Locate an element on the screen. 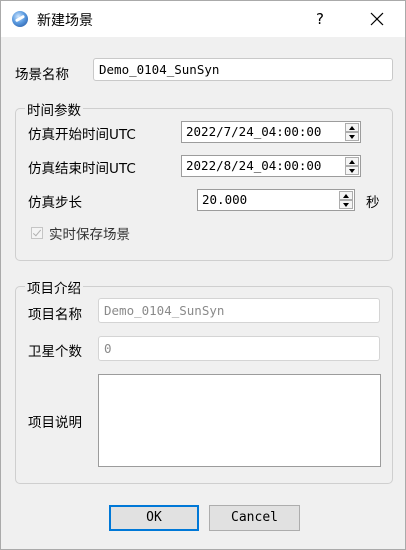  sim-step-unit: 秒 is located at coordinates (373, 203).